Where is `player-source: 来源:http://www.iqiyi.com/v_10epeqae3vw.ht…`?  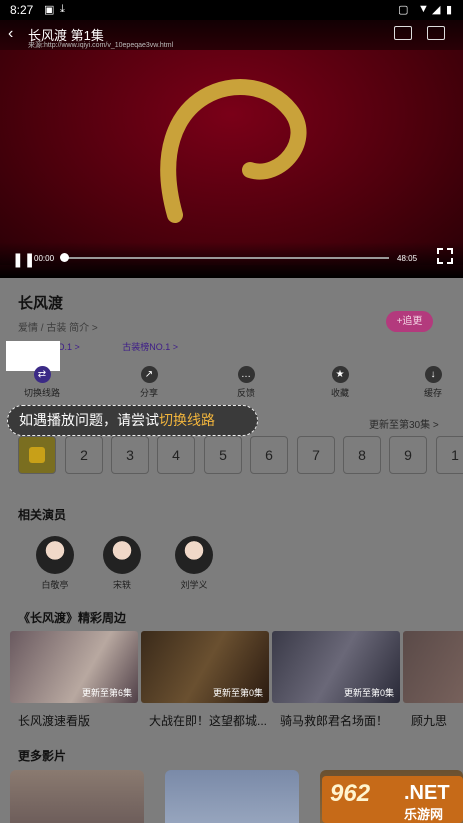
player-source: 来源:http://www.iqiyi.com/v_10epeqae3vw.ht… is located at coordinates (101, 45).